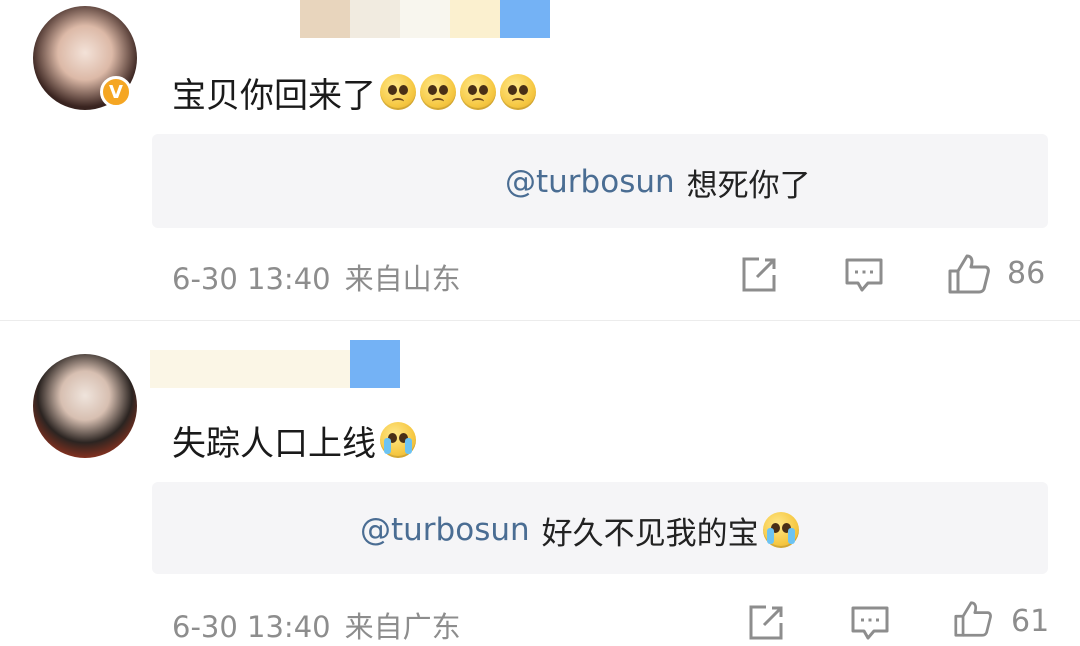  Describe the element at coordinates (85, 406) in the screenshot. I see `avatar` at that location.